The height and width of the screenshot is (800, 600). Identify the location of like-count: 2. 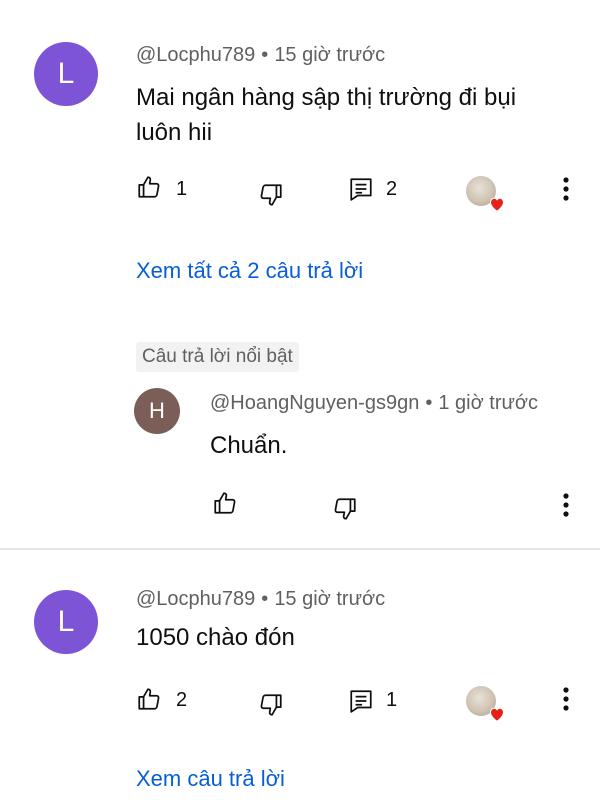
(182, 700).